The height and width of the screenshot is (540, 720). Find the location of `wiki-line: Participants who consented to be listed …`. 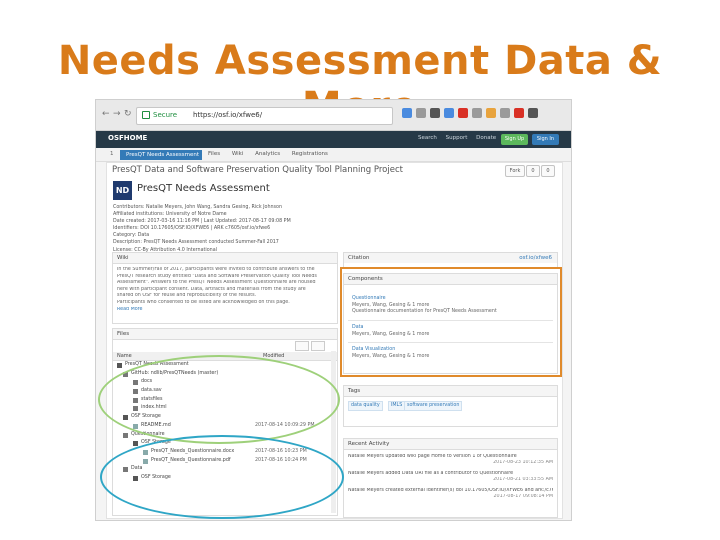

wiki-line: Participants who consented to be listed … is located at coordinates (203, 302).